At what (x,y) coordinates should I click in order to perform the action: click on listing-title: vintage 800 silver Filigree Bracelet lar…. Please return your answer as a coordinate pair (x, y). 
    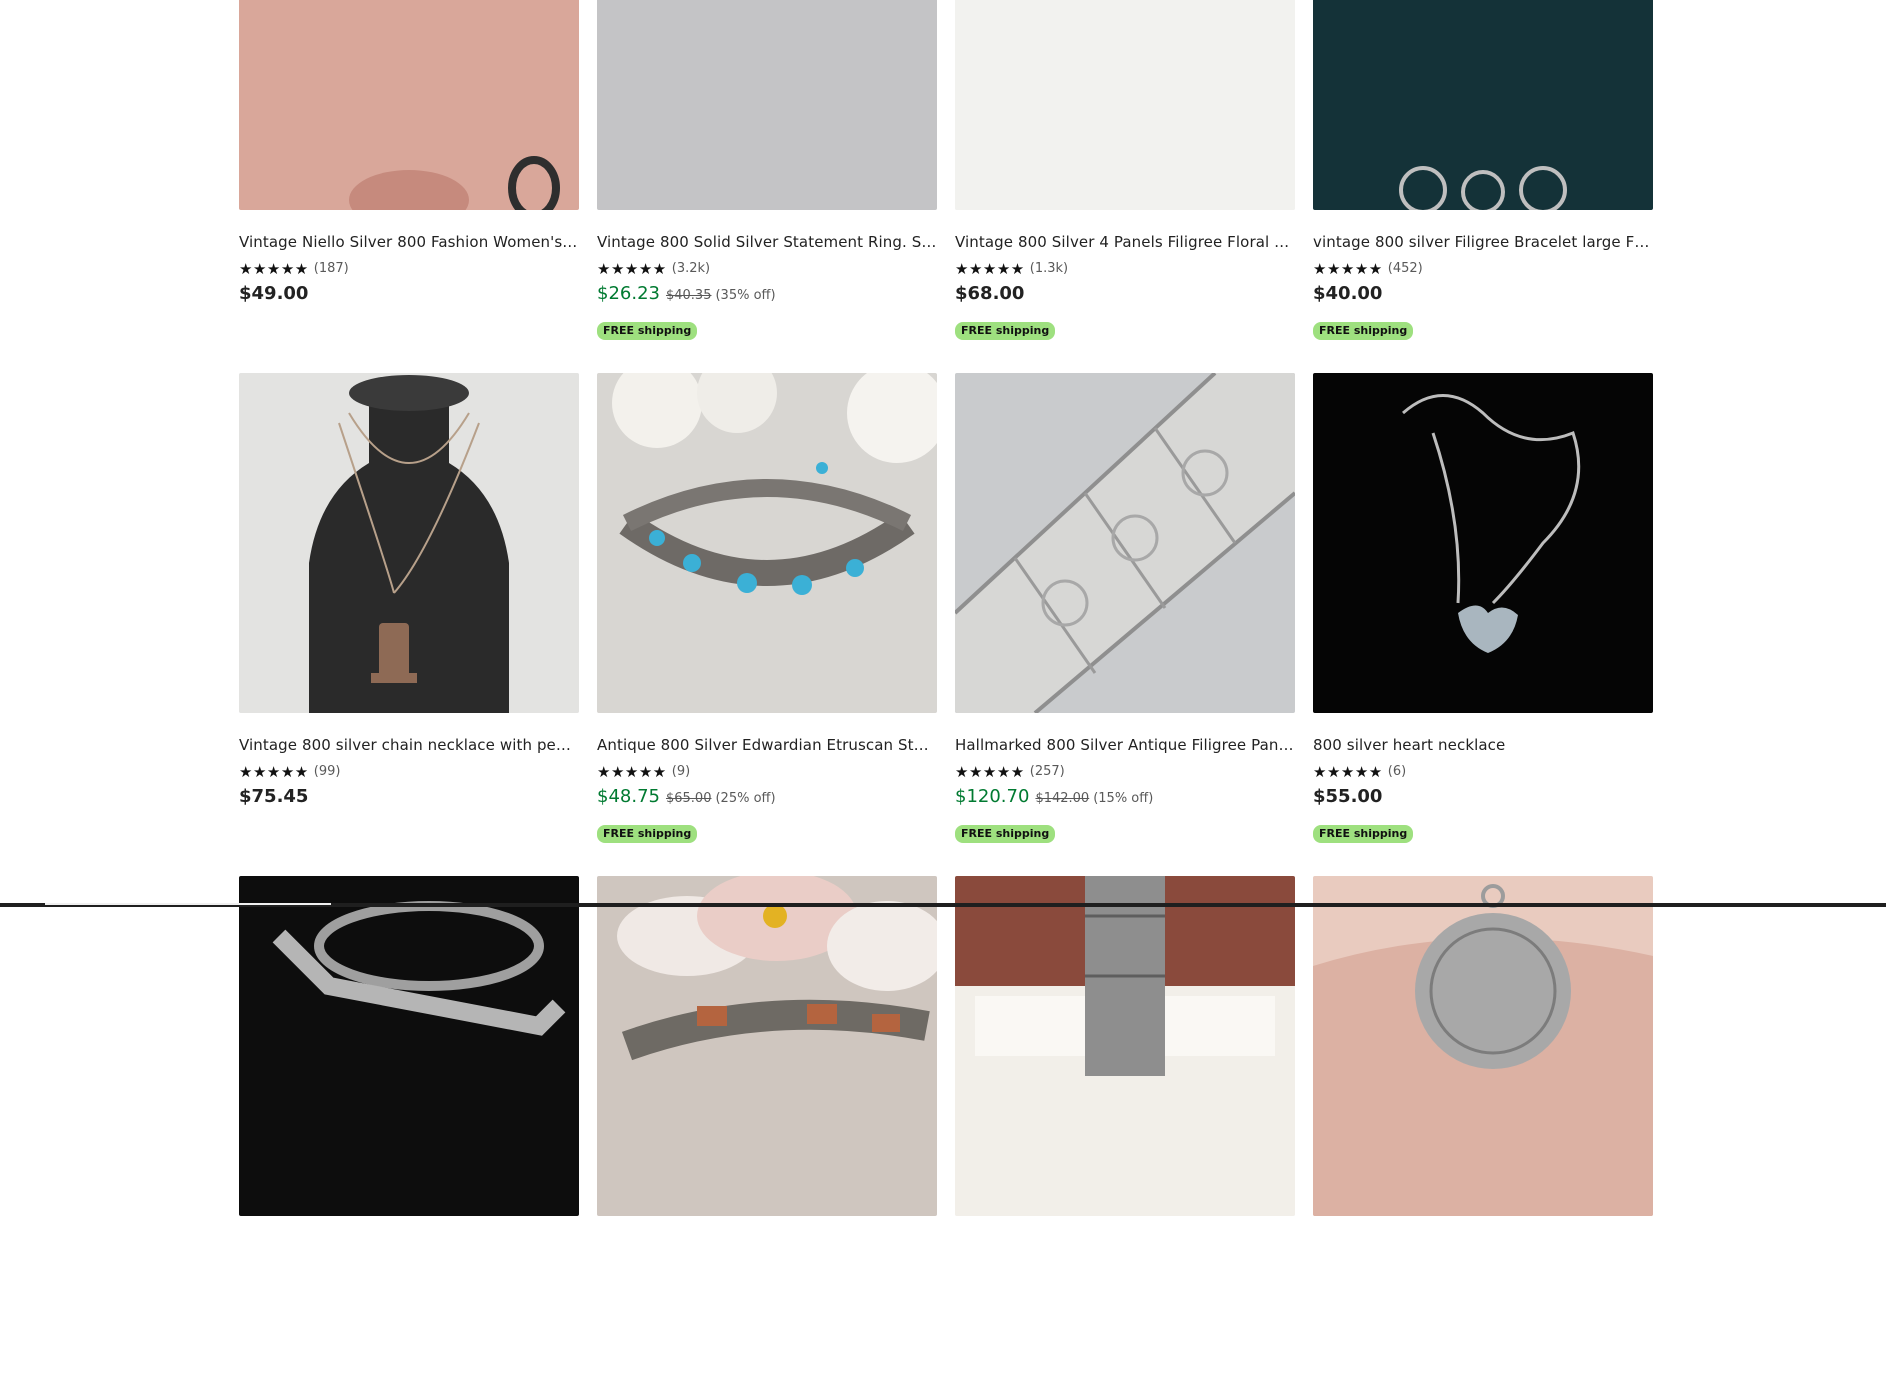
    Looking at the image, I should click on (1483, 242).